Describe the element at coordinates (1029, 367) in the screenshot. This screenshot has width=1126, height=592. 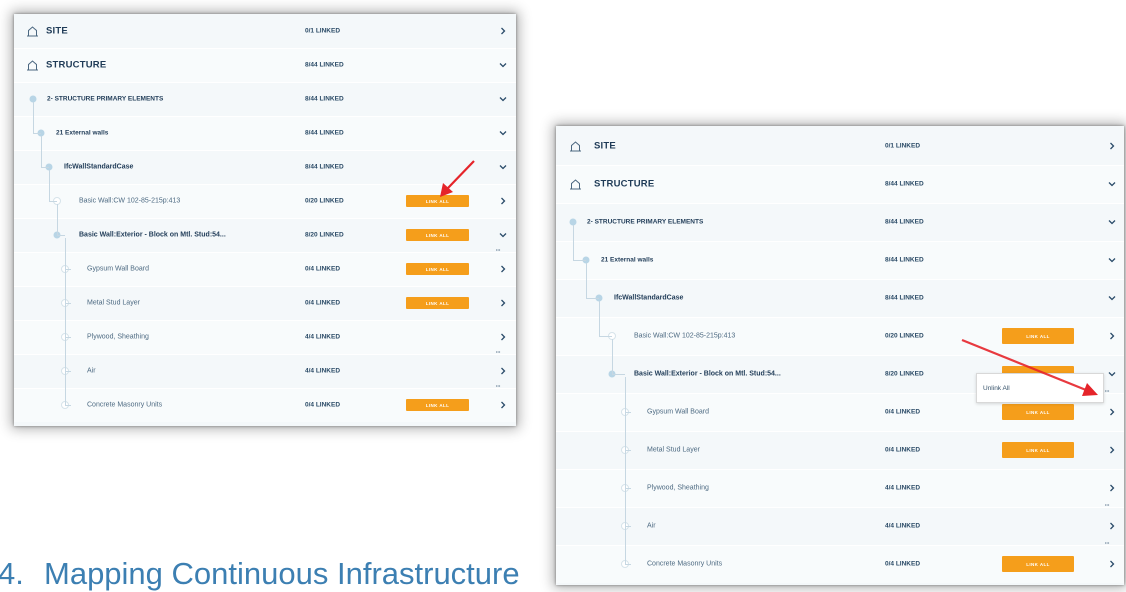
I see `arrow-to-menu-icon` at that location.